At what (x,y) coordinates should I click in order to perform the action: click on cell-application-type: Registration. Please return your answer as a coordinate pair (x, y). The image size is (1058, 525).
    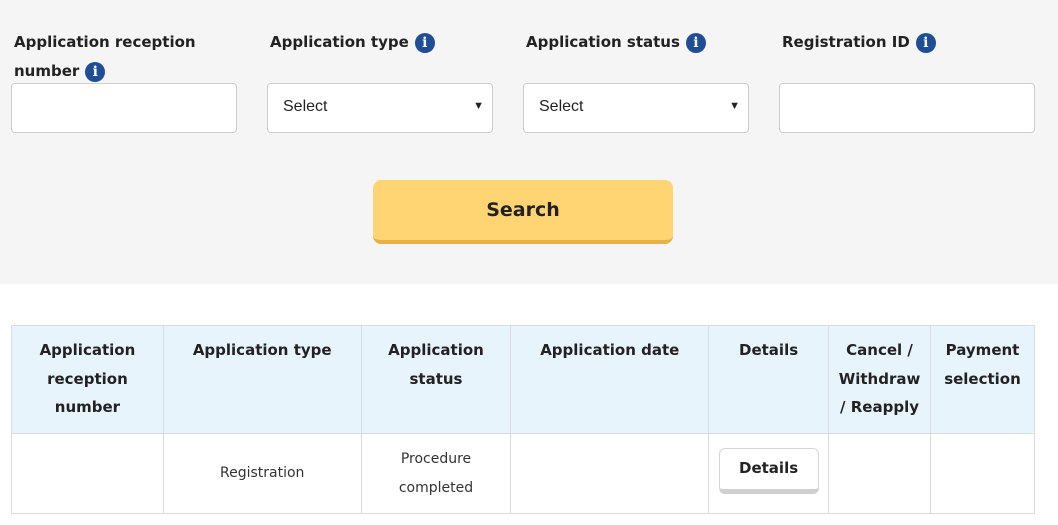
    Looking at the image, I should click on (262, 473).